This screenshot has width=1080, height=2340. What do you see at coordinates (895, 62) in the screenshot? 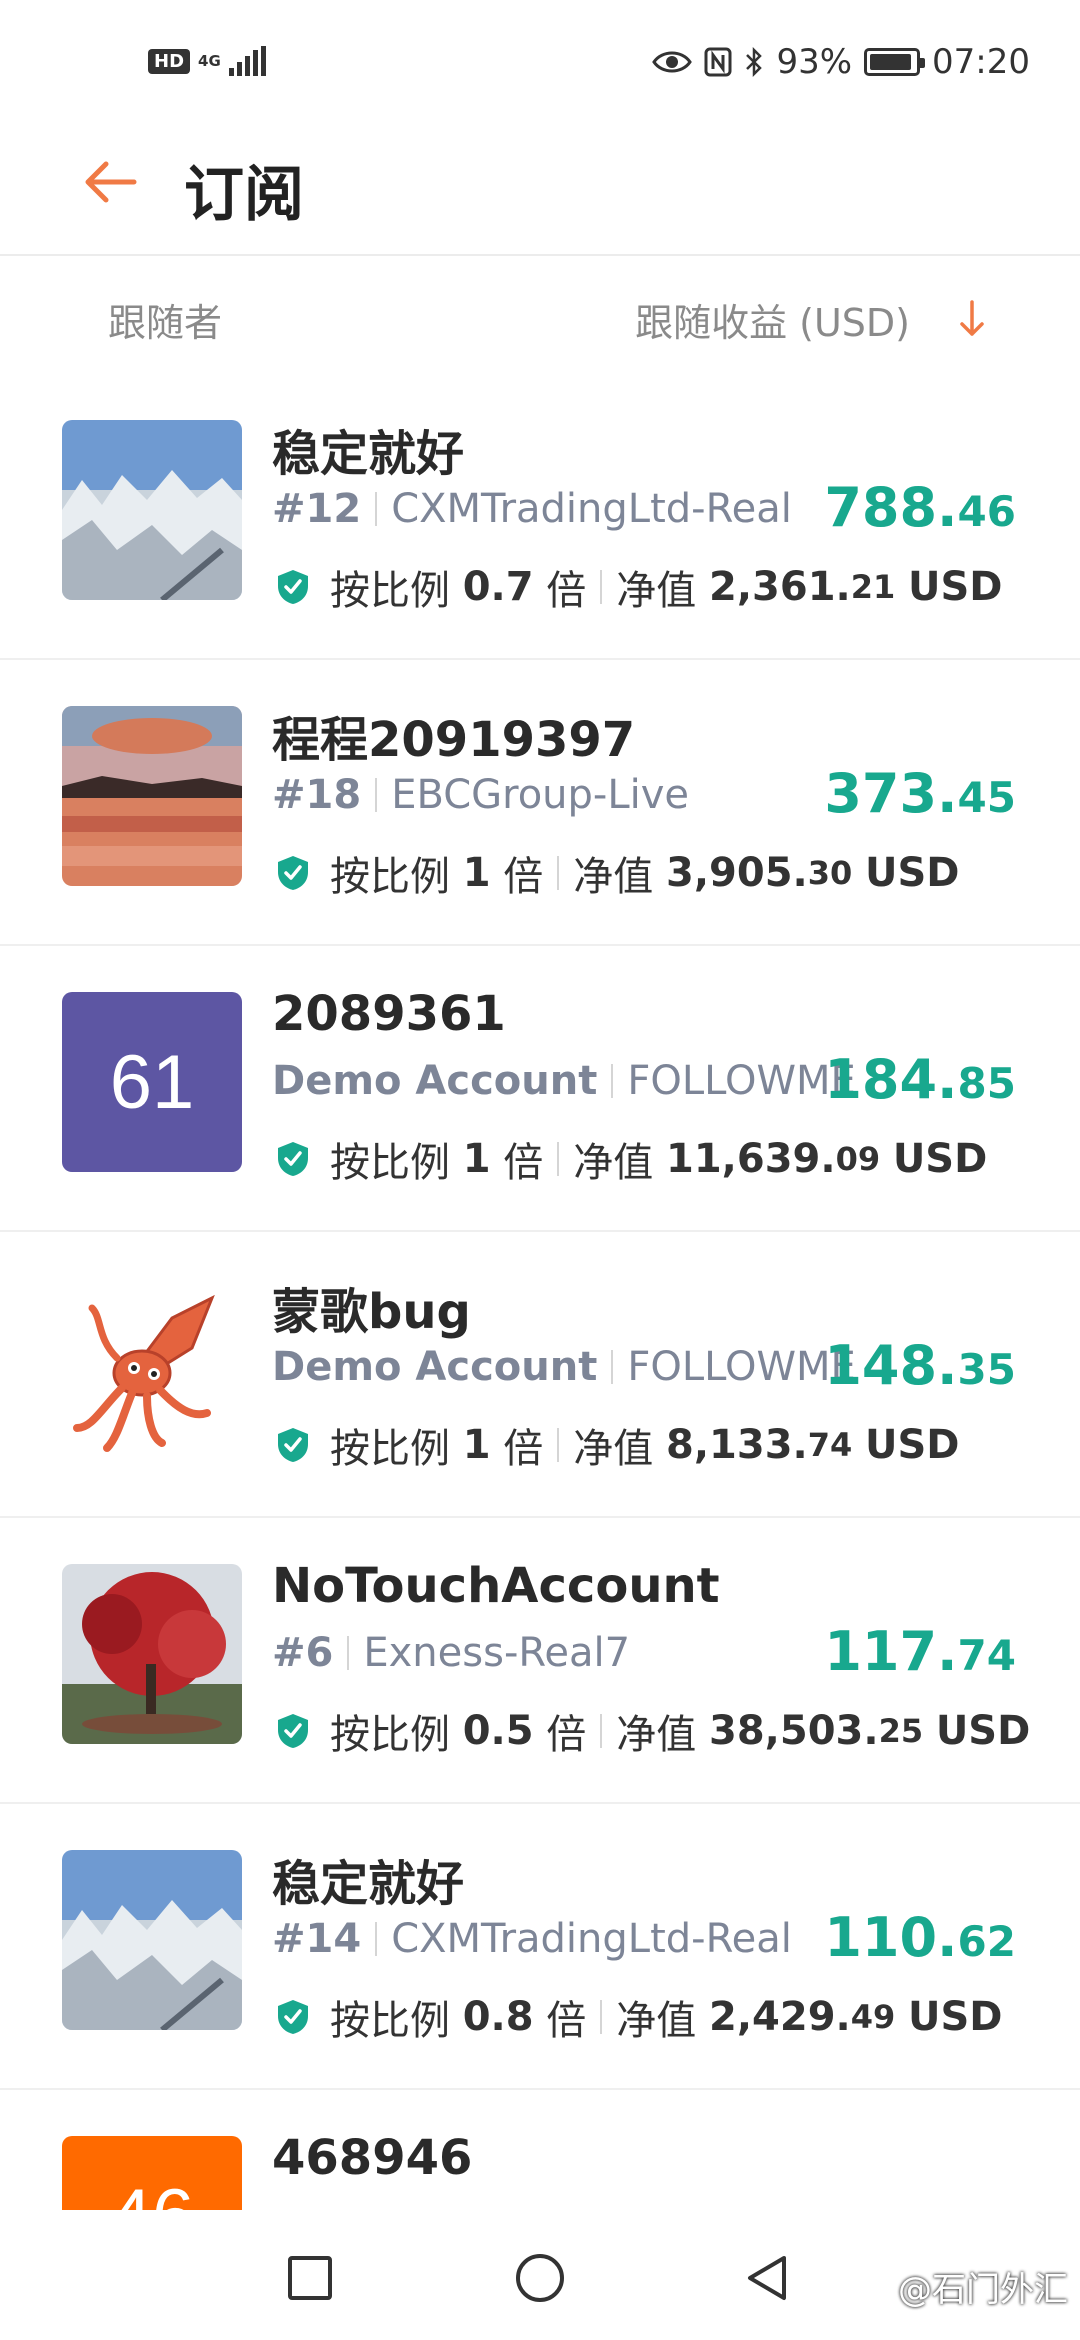
I see `battery-icon` at bounding box center [895, 62].